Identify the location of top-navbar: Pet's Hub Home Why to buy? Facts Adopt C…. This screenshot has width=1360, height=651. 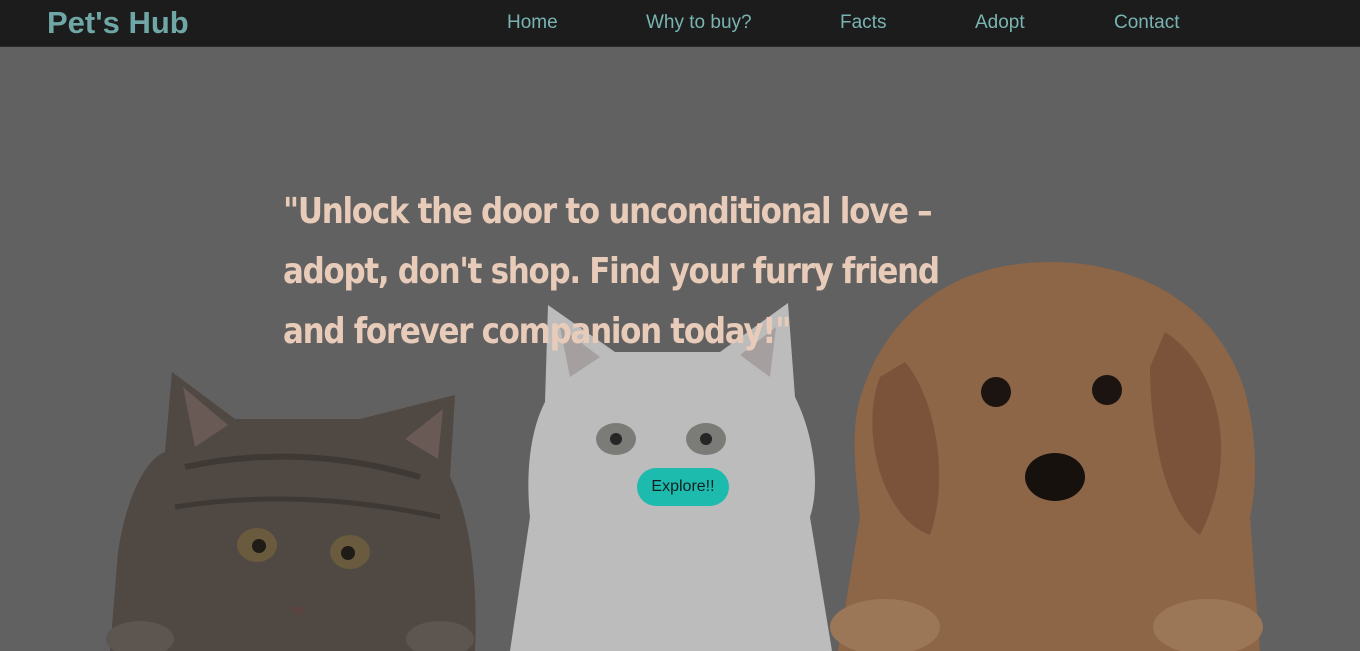
(680, 23).